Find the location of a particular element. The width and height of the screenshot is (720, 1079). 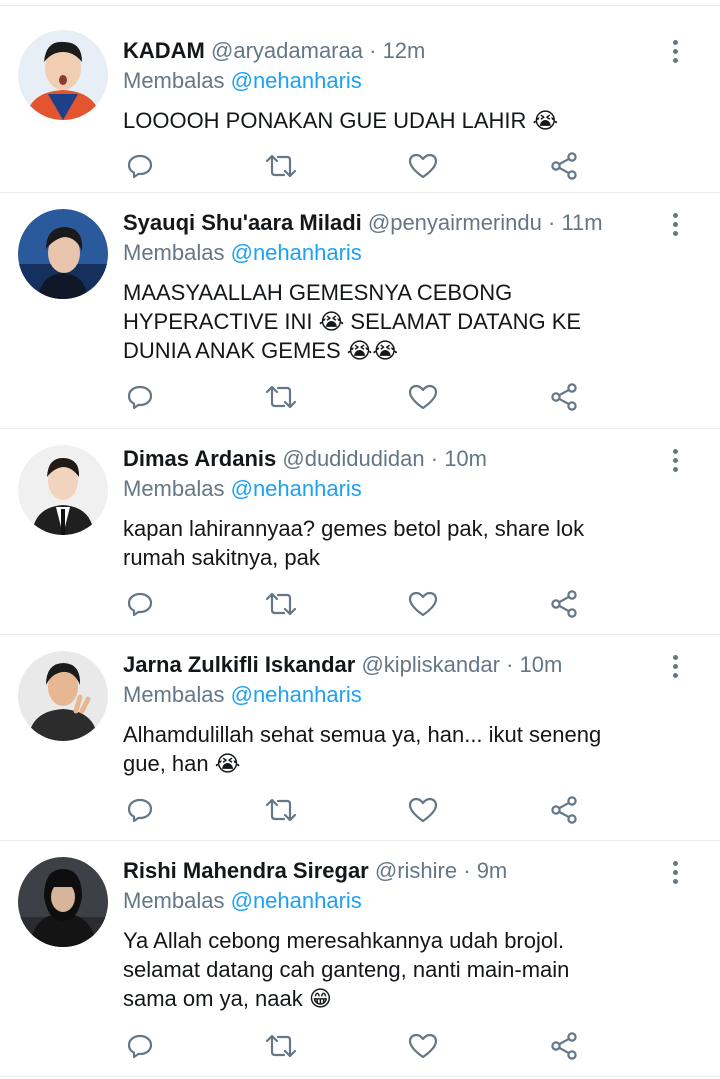

timestamp: 12m is located at coordinates (404, 50).